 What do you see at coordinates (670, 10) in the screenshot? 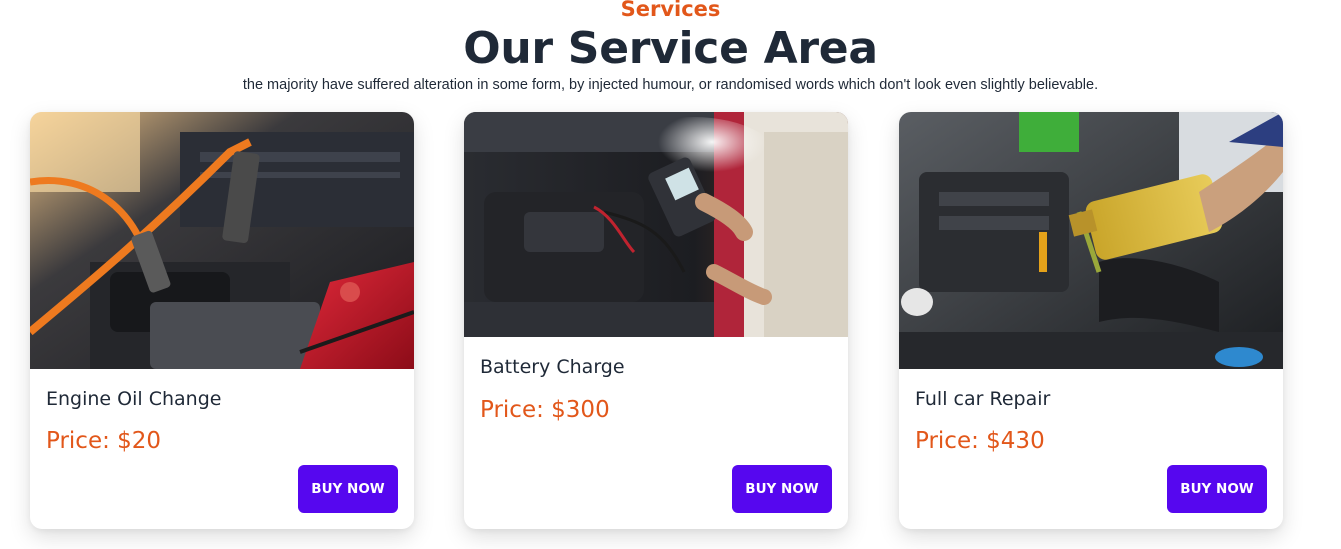
I see `section-eyebrow: Services` at bounding box center [670, 10].